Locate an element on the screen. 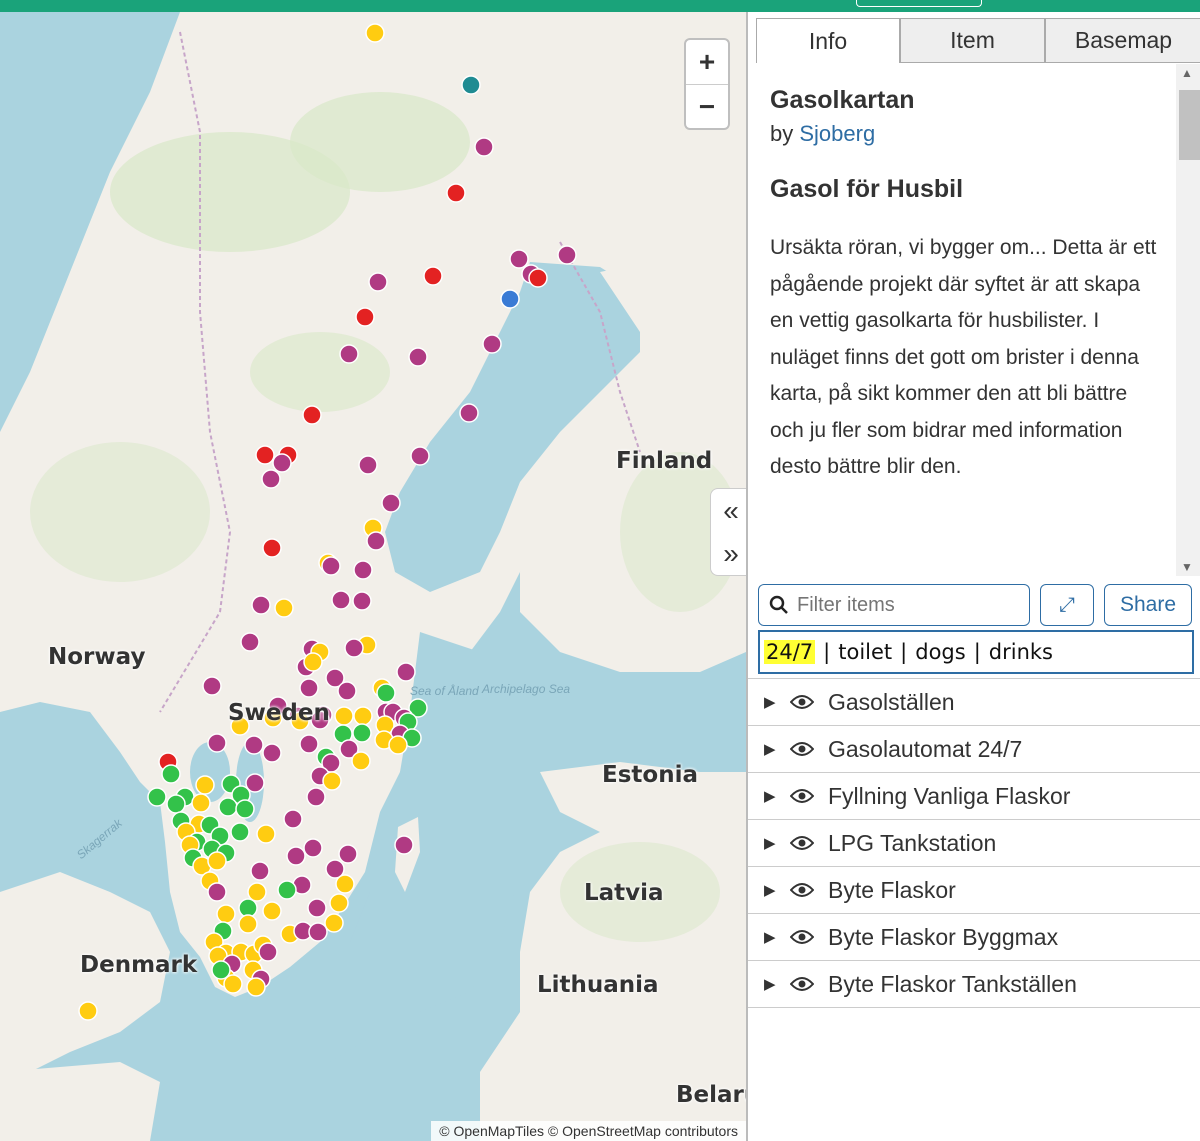 Image resolution: width=1200 pixels, height=1141 pixels. tag-toilet: toilet is located at coordinates (865, 652).